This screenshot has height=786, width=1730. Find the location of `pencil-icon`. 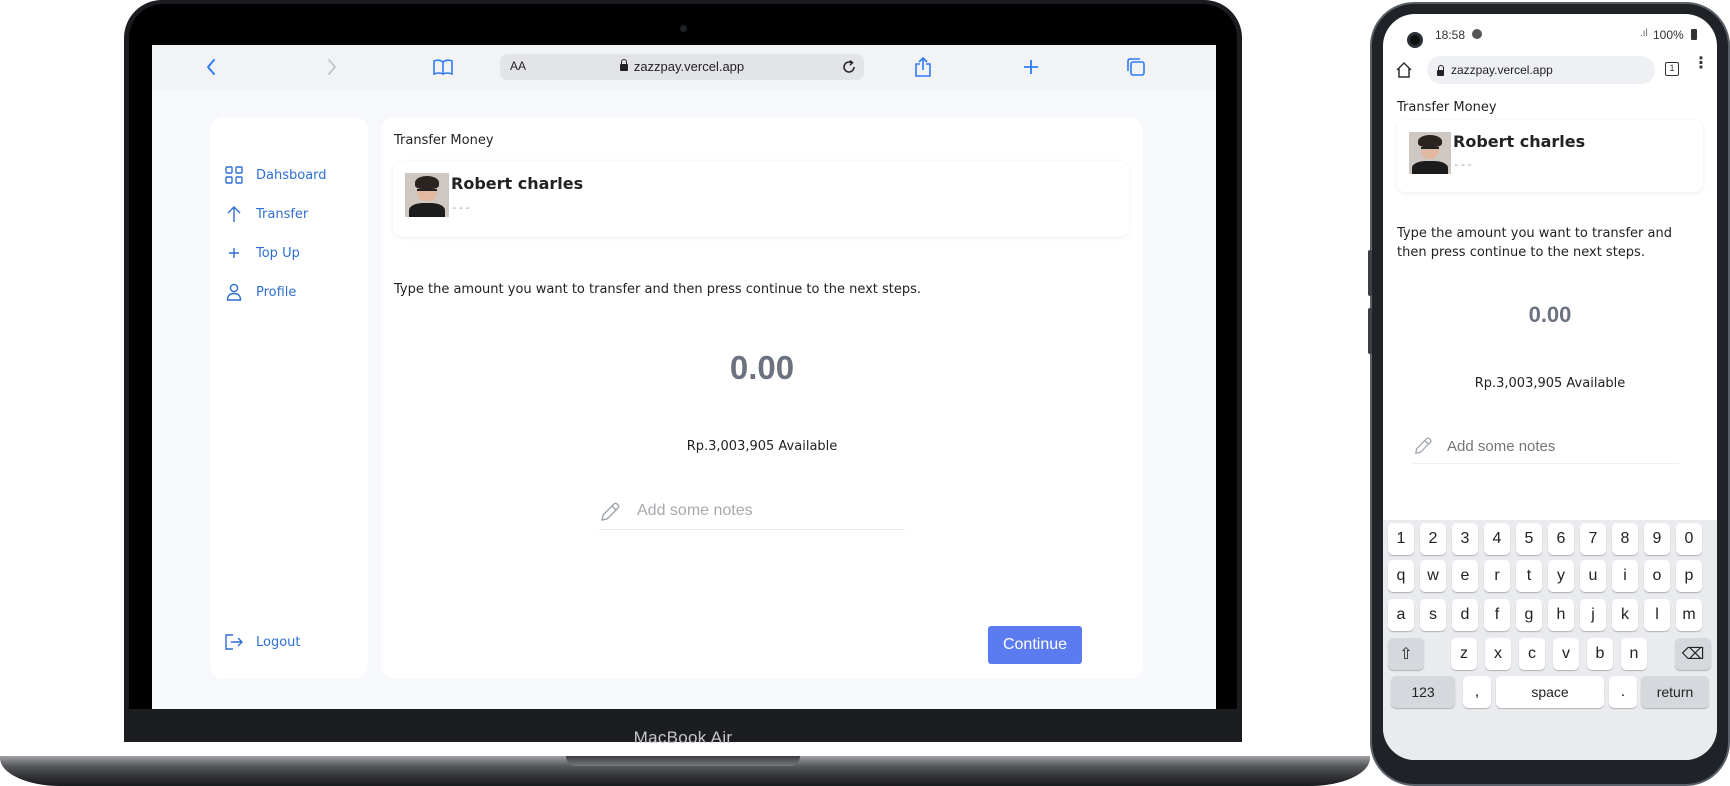

pencil-icon is located at coordinates (1423, 448).